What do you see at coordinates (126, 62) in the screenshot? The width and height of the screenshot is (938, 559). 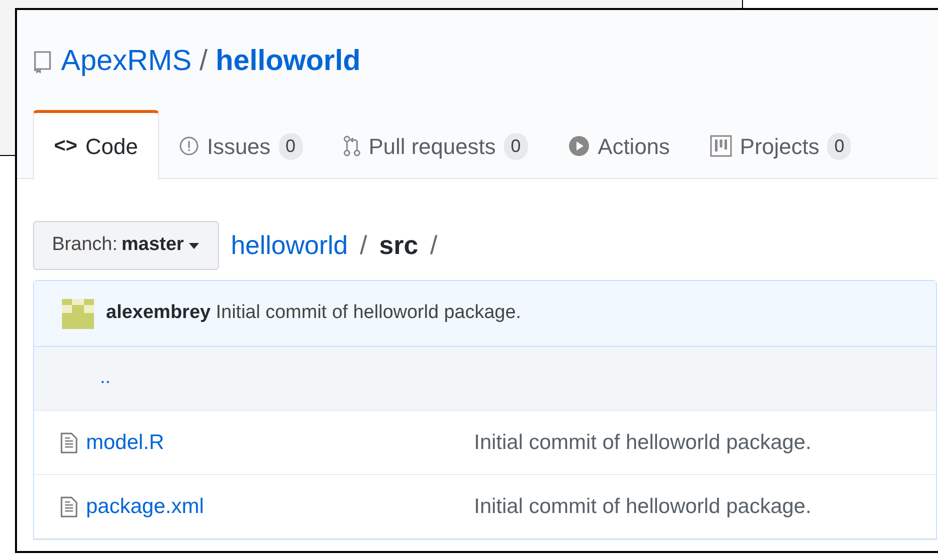 I see `owner-link: ApexRMS` at bounding box center [126, 62].